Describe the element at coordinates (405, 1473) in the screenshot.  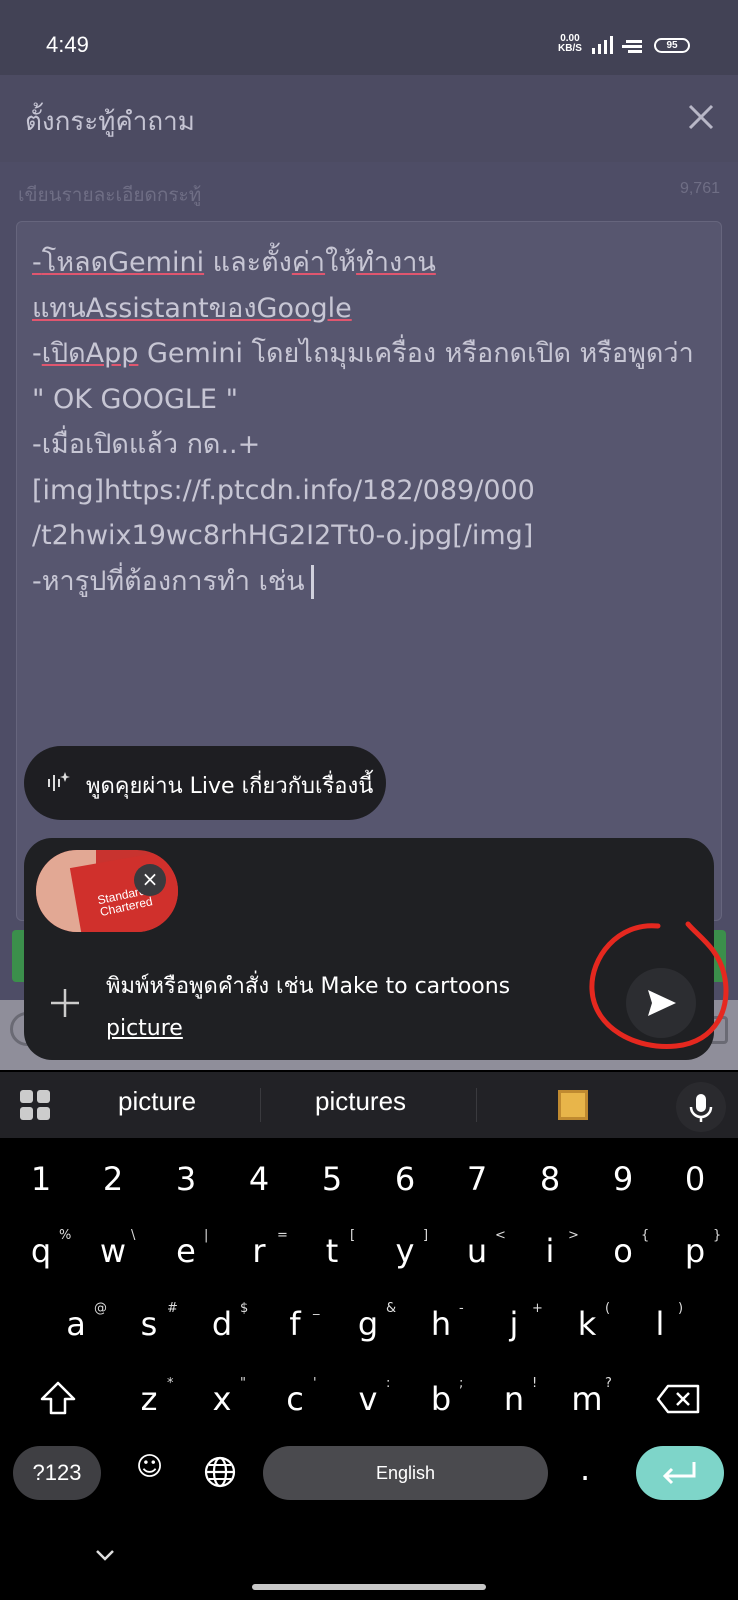
I see `space-key: English` at that location.